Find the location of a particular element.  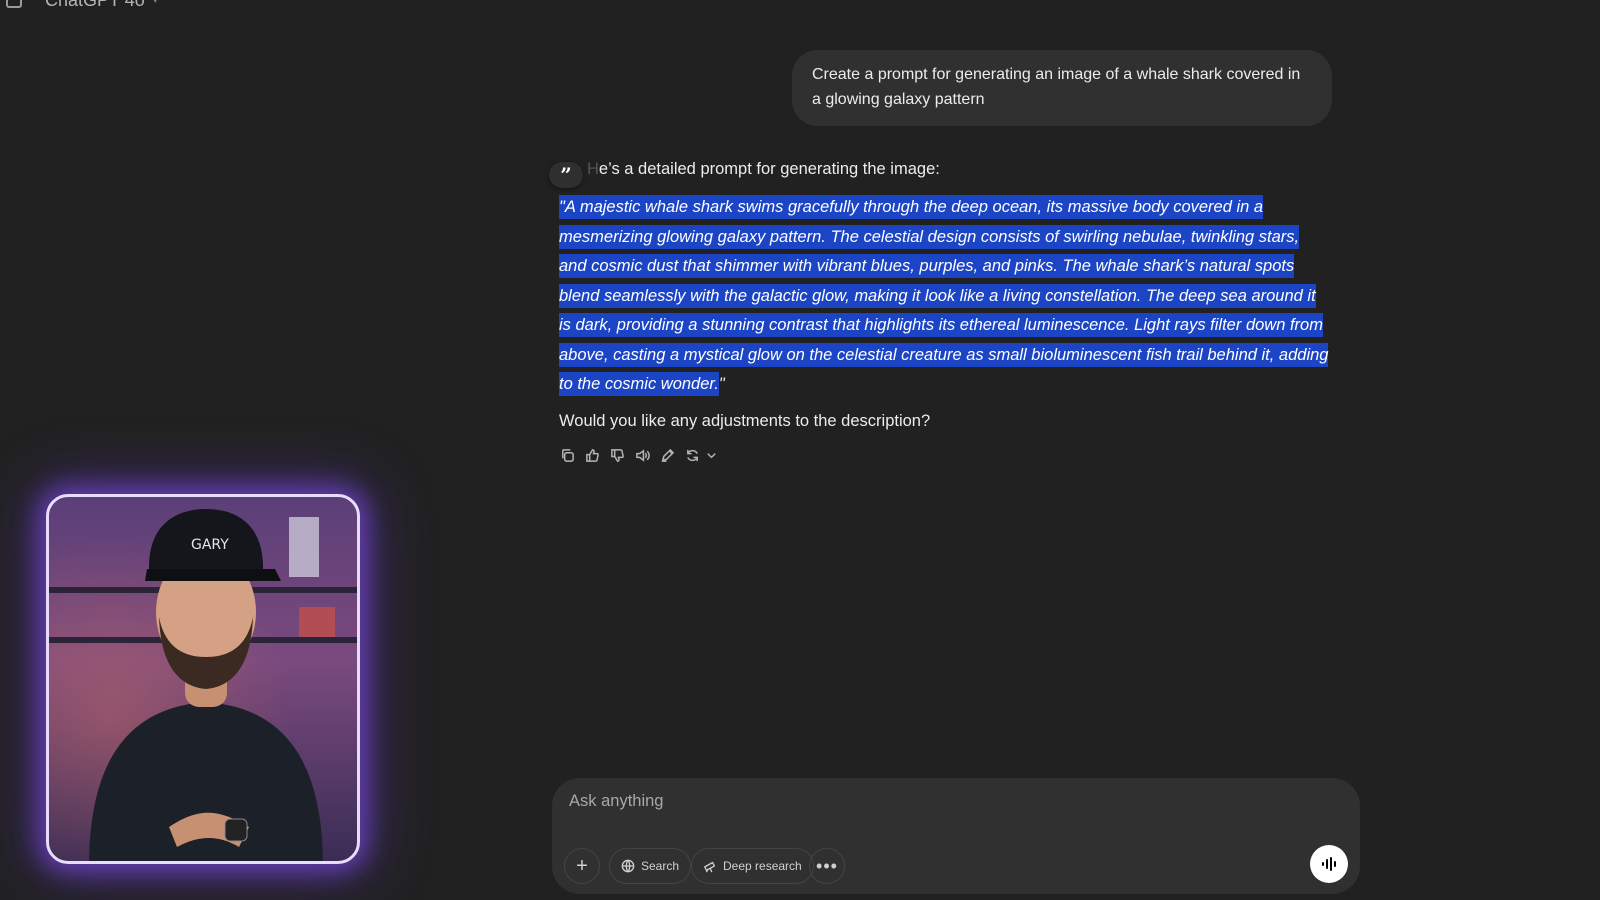

telescope-icon is located at coordinates (709, 867).